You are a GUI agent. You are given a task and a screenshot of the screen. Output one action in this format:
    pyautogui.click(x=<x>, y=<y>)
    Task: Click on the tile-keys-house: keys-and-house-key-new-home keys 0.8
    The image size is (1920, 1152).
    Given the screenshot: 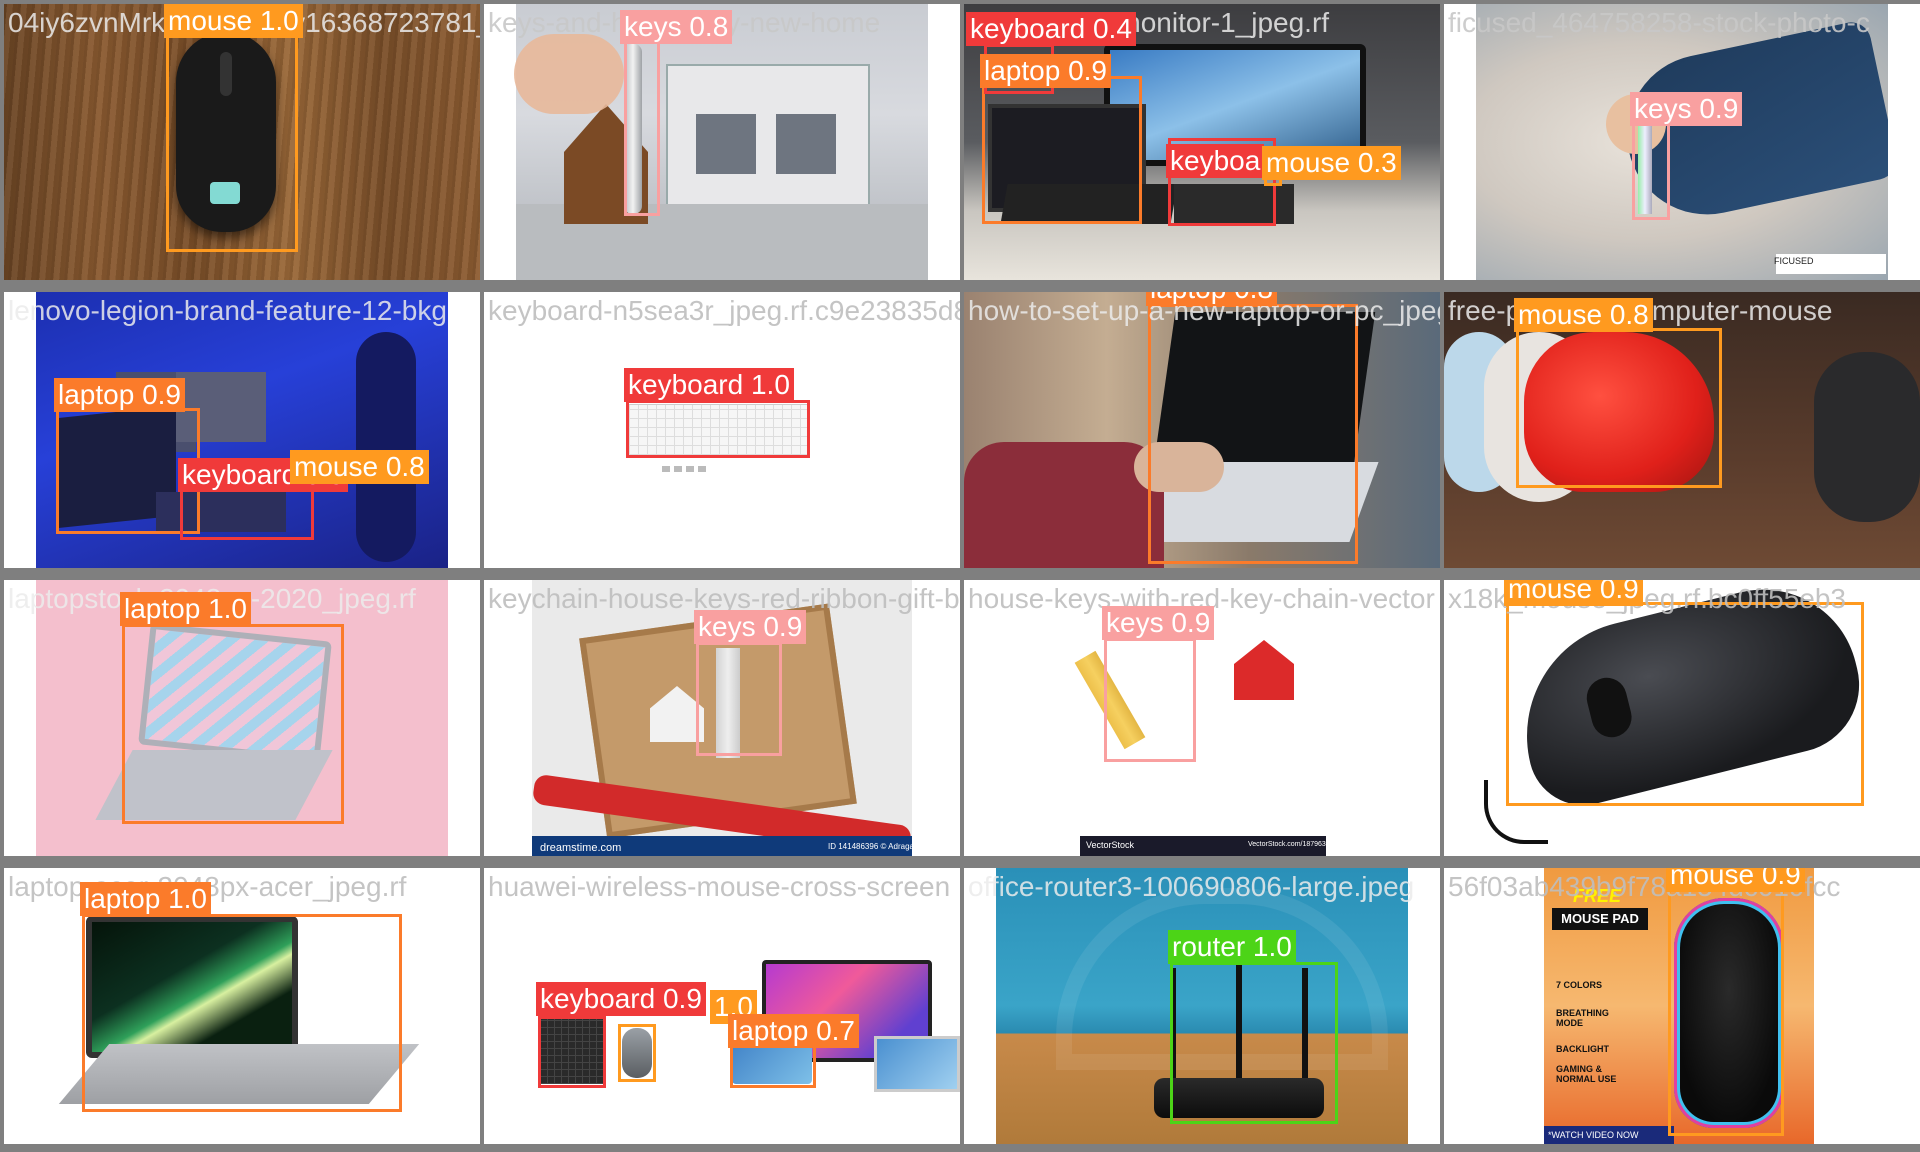 What is the action you would take?
    pyautogui.click(x=722, y=142)
    